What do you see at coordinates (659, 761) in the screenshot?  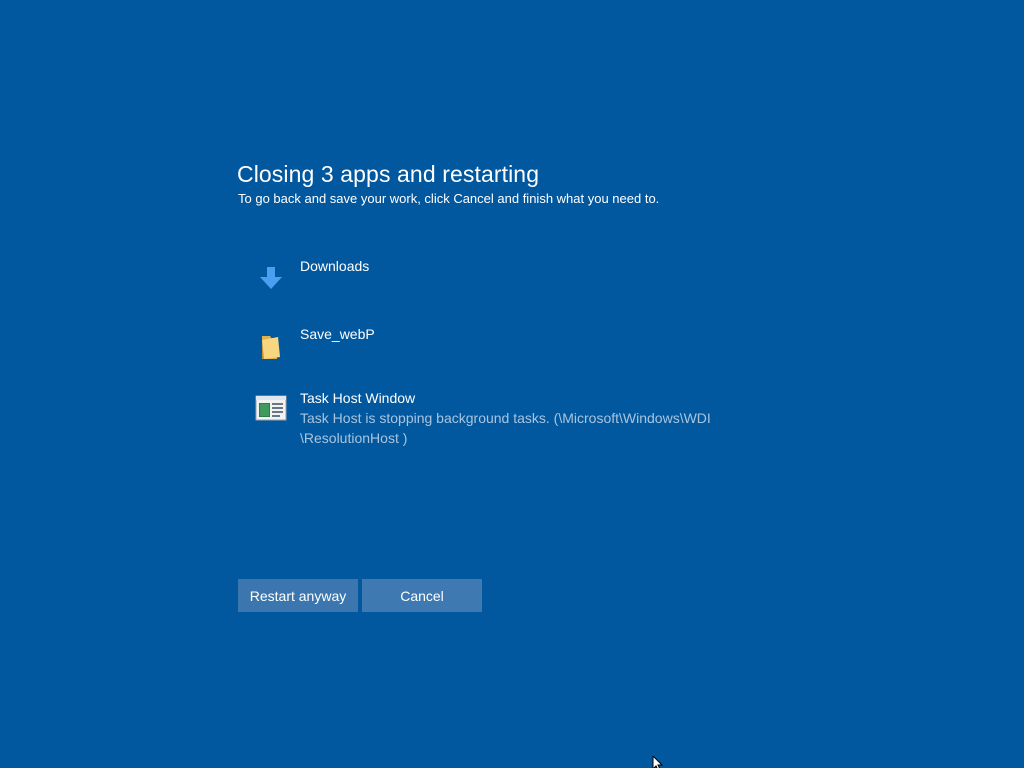 I see `mouse-pointer-icon` at bounding box center [659, 761].